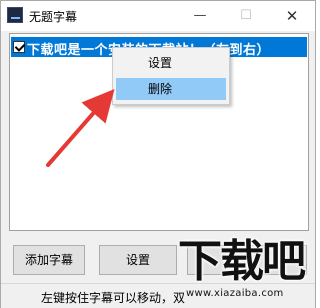  Describe the element at coordinates (242, 261) in the screenshot. I see `watermark-title: 下载吧` at that location.